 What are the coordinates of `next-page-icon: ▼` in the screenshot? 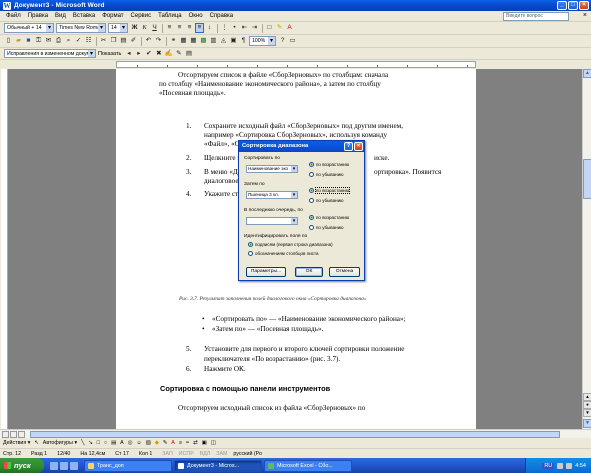 It's located at (587, 413).